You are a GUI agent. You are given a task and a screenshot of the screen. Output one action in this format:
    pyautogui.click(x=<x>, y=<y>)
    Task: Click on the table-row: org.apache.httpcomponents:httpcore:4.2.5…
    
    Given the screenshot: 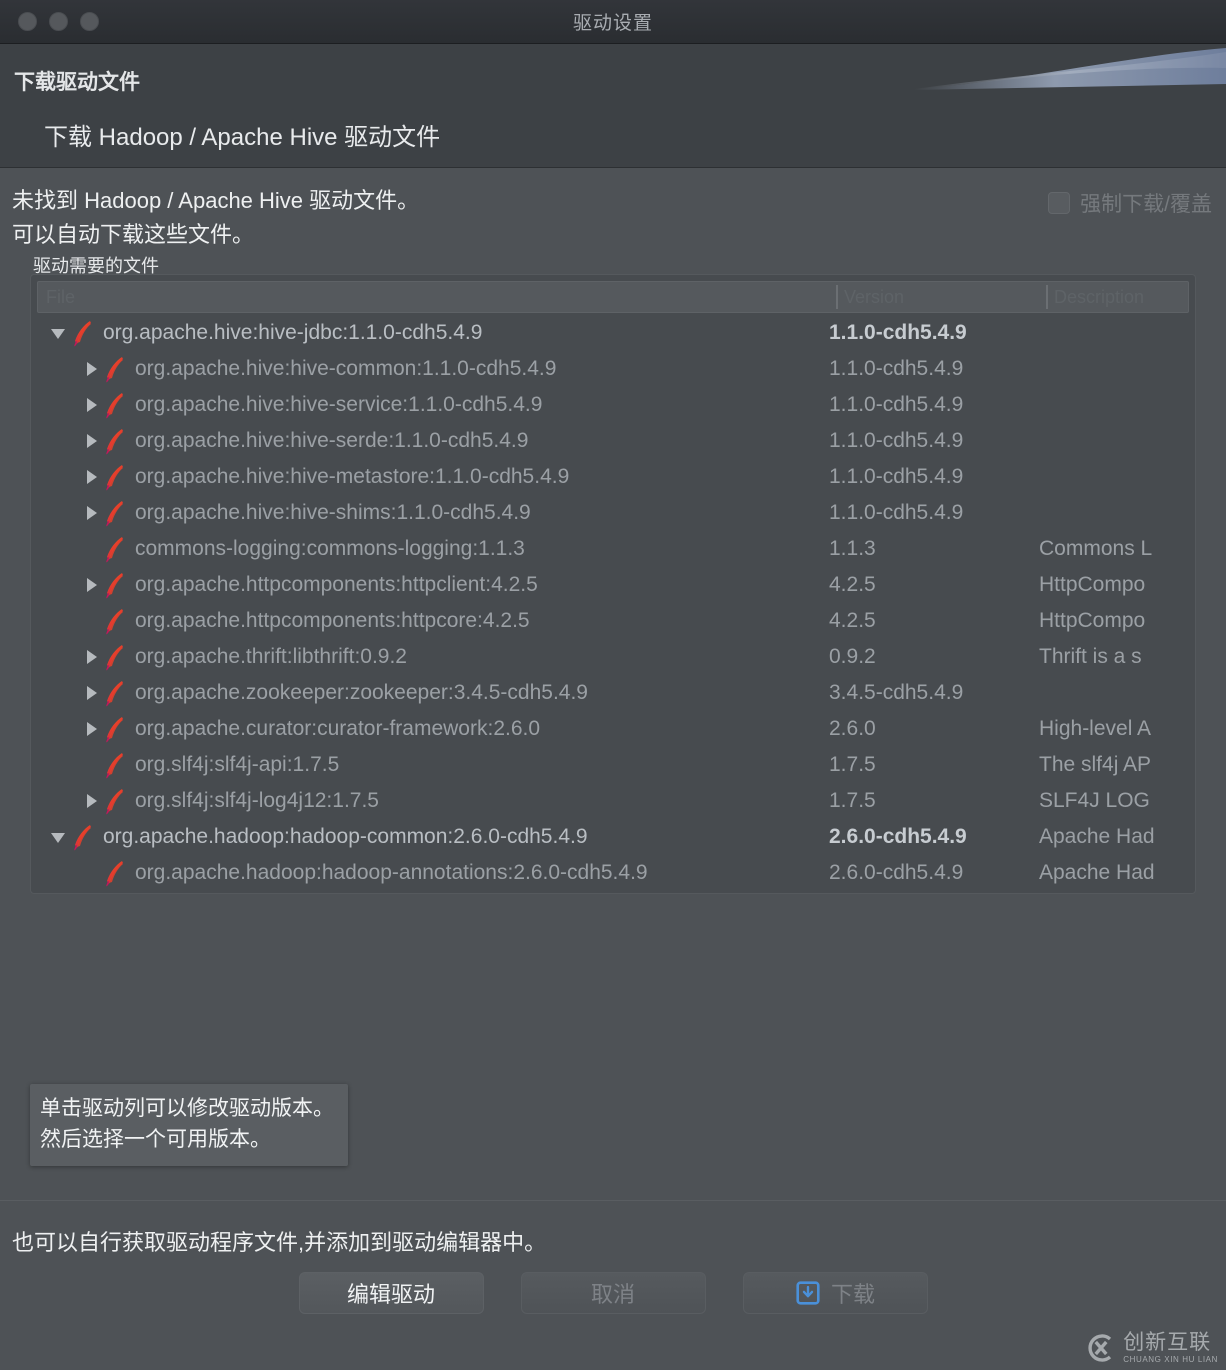 What is the action you would take?
    pyautogui.click(x=613, y=621)
    